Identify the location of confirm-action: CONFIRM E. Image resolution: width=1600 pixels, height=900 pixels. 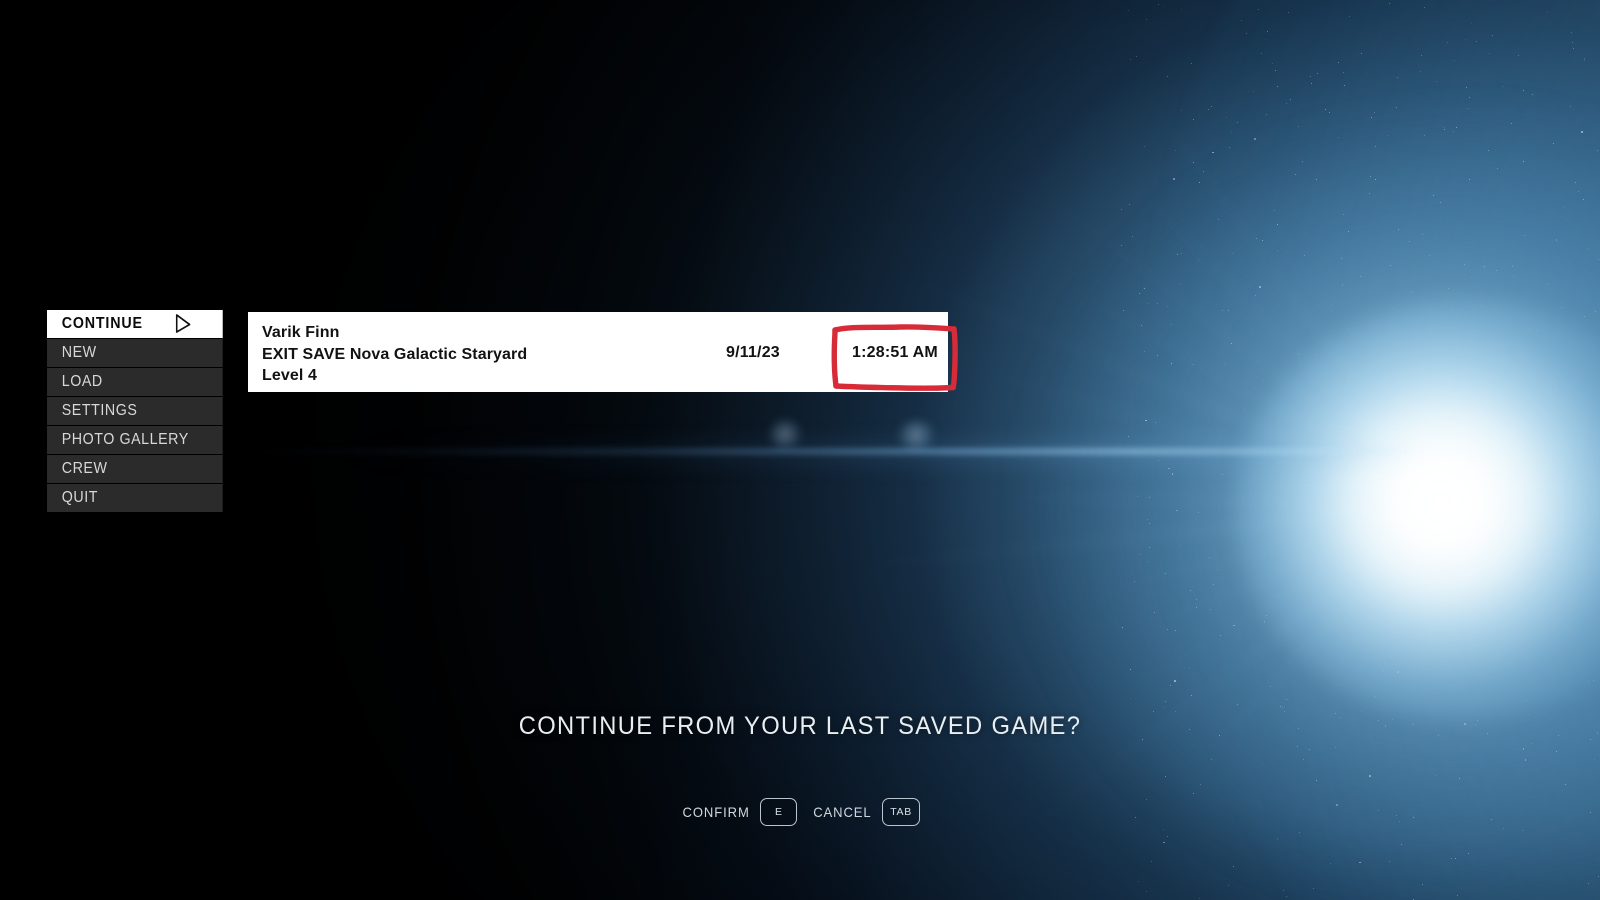
(739, 812).